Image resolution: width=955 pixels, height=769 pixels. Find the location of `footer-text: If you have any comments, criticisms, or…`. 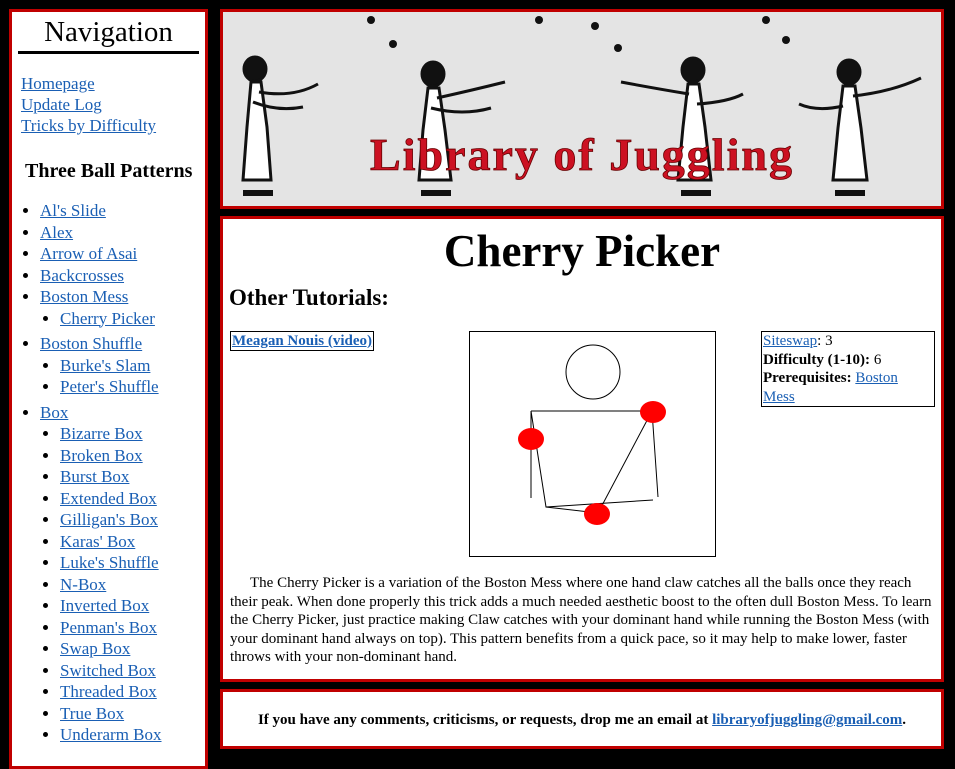

footer-text: If you have any comments, criticisms, or… is located at coordinates (582, 720).